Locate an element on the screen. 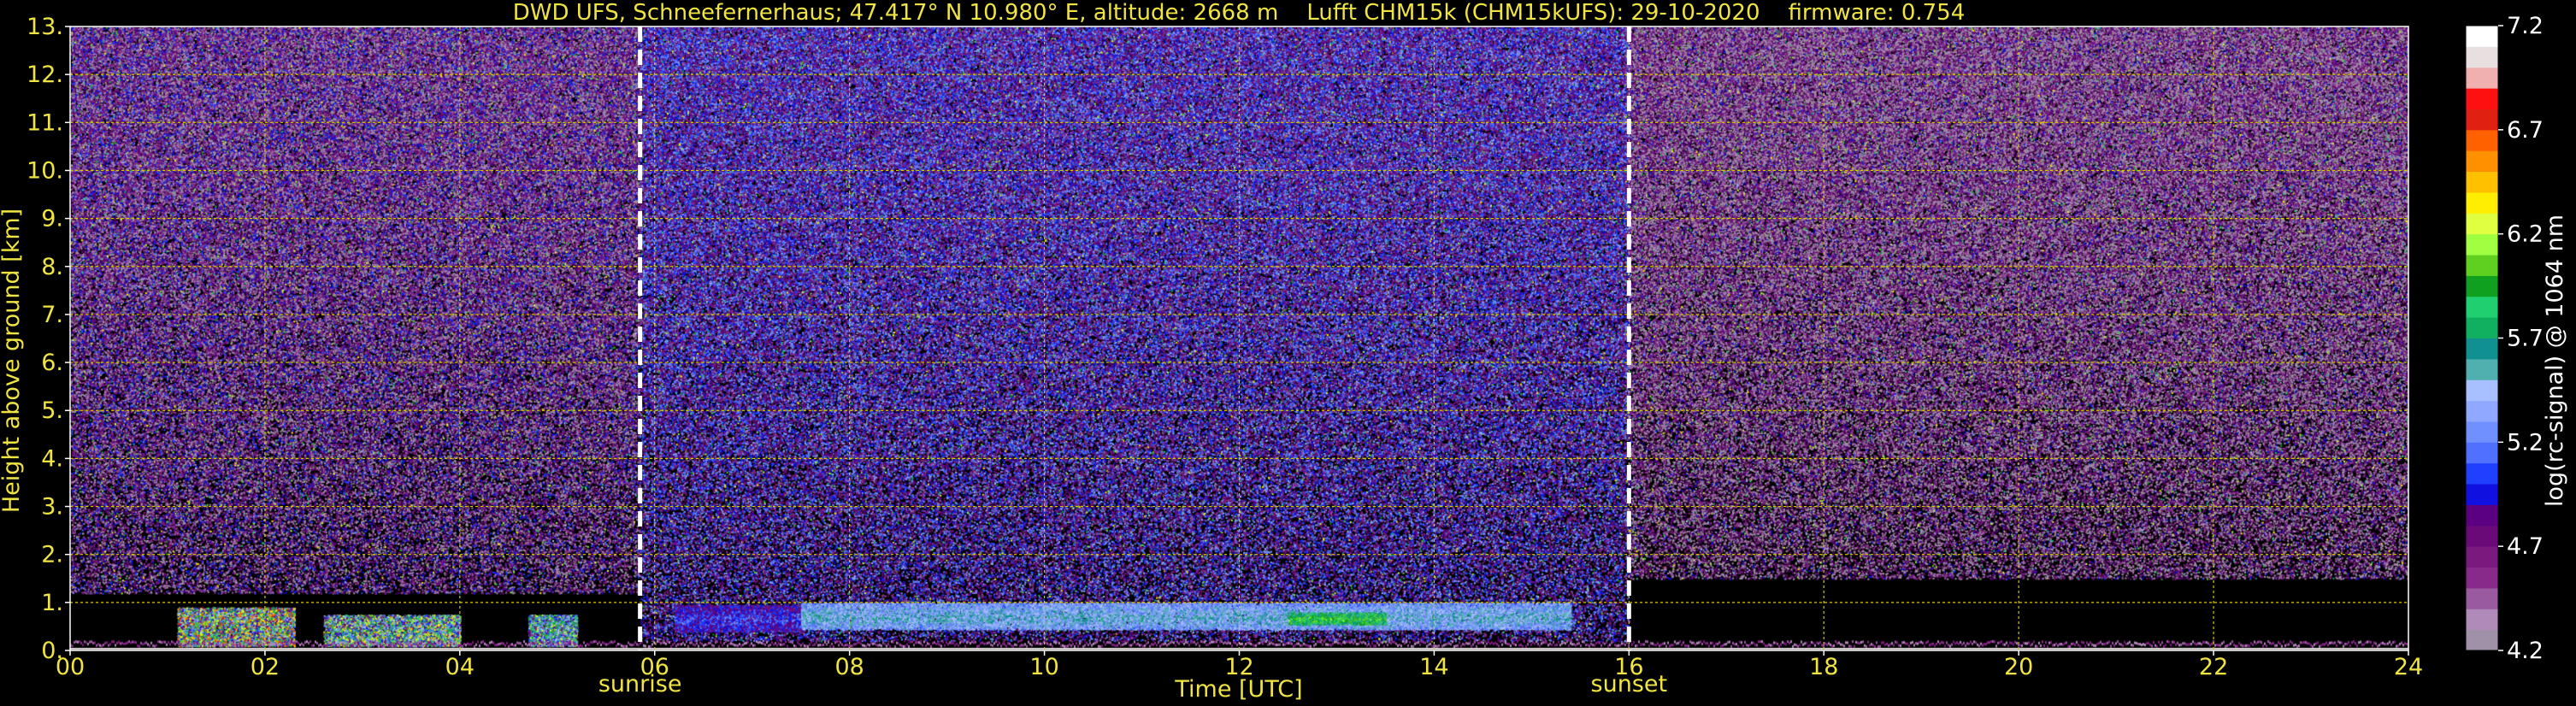  y-tick-label: 9. is located at coordinates (52, 219).